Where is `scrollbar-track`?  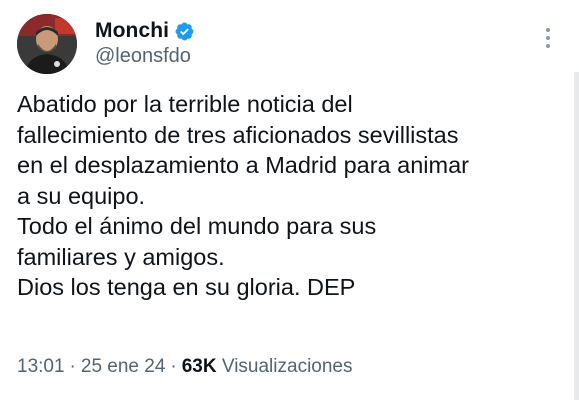
scrollbar-track is located at coordinates (576, 236).